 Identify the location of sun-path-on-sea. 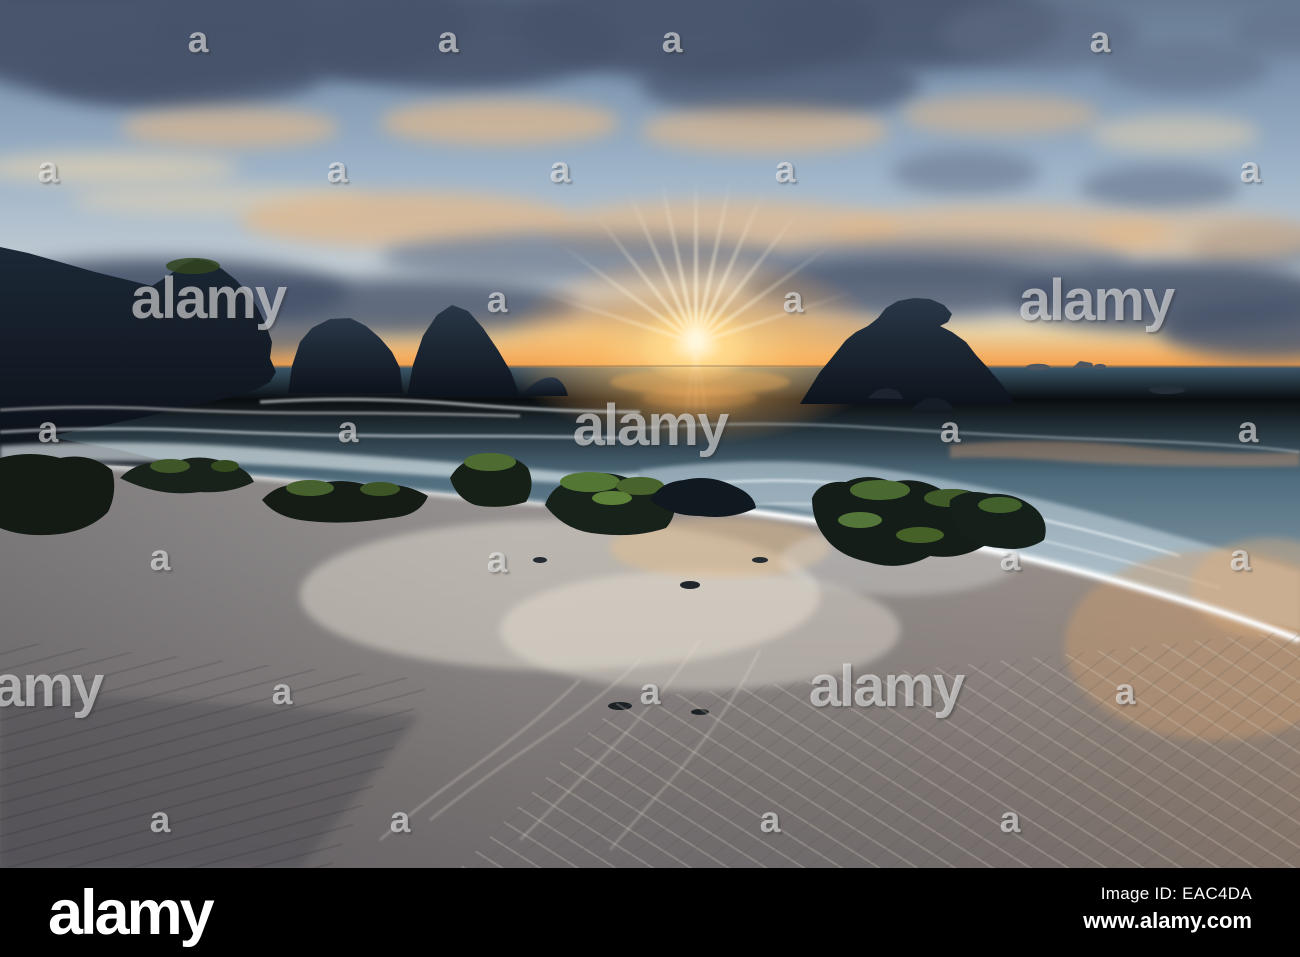
(700, 398).